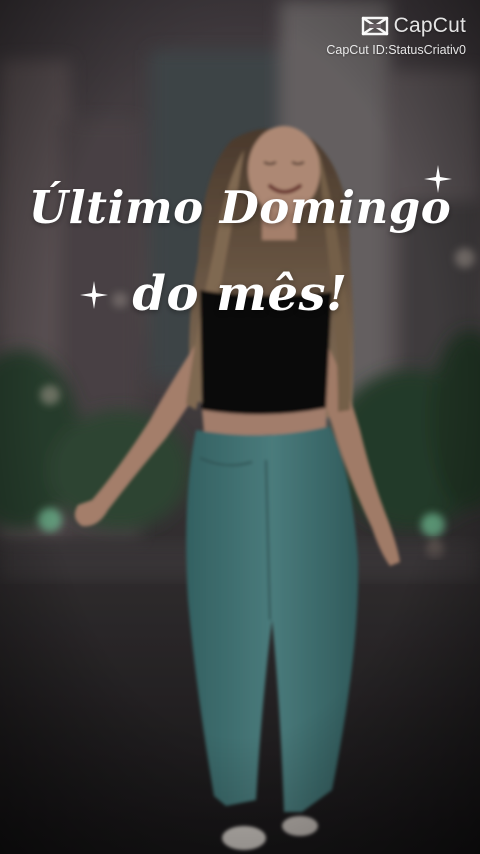 This screenshot has width=480, height=854. I want to click on headline-line-2: do mês!, so click(240, 294).